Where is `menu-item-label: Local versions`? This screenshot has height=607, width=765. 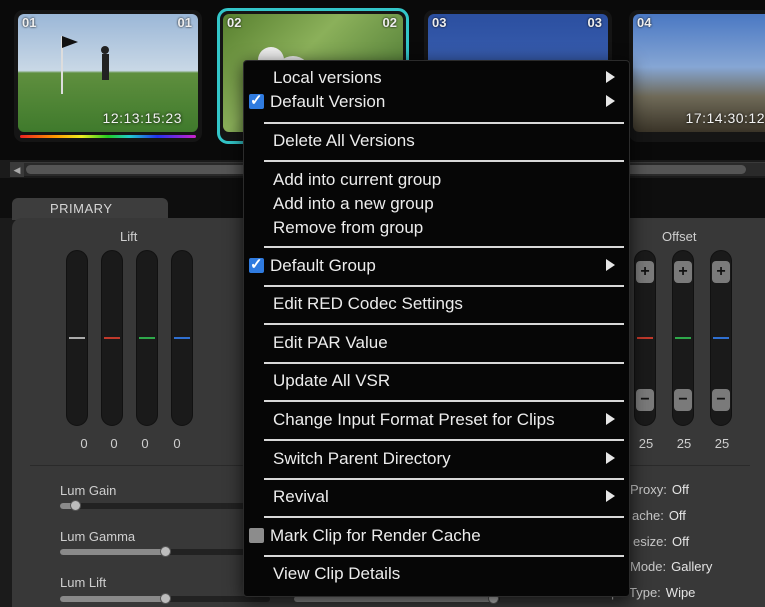 menu-item-label: Local versions is located at coordinates (327, 77).